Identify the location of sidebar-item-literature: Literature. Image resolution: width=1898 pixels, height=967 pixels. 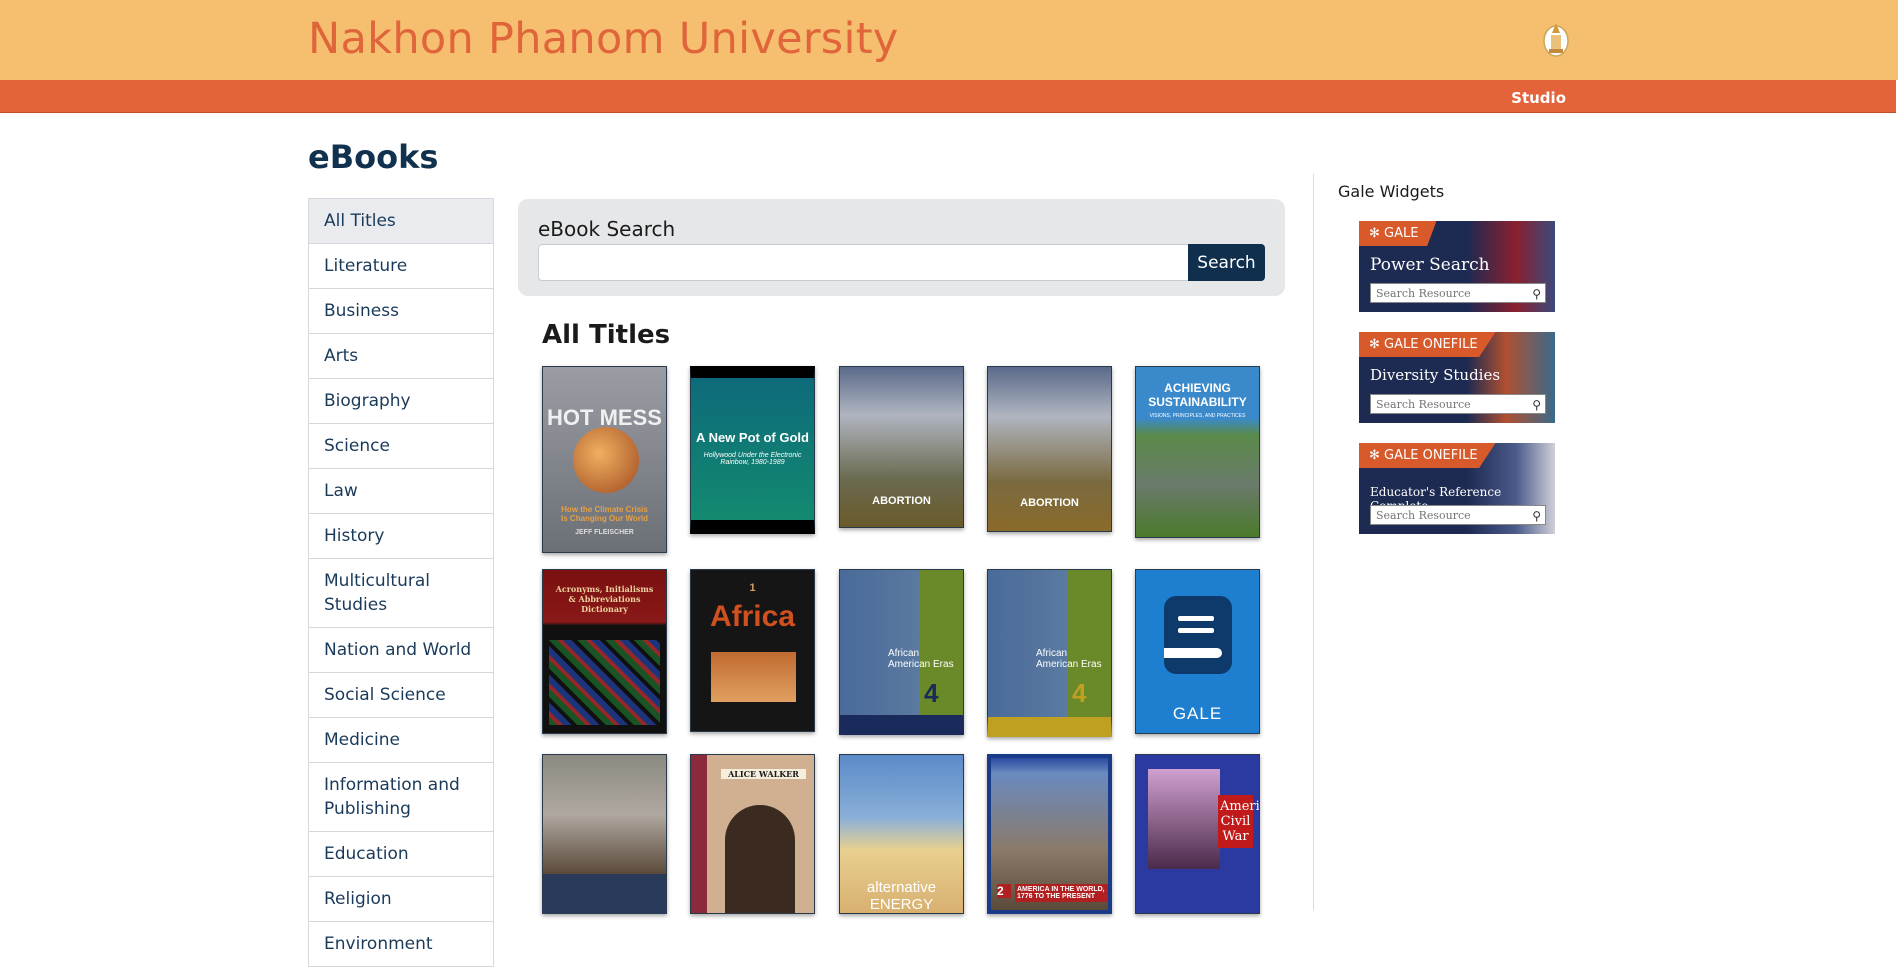
(401, 266).